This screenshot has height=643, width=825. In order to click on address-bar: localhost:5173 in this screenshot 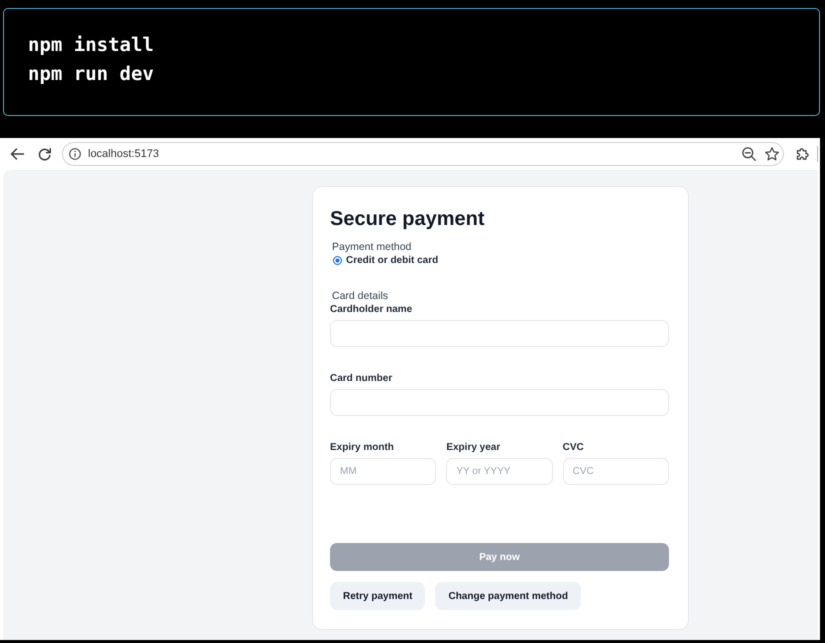, I will do `click(423, 154)`.